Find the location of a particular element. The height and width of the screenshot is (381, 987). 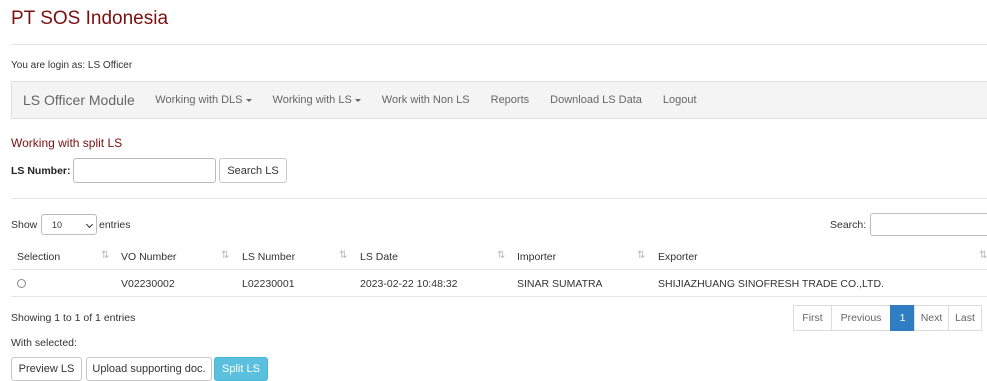

sort-ascending-icon: ⇅ is located at coordinates (105, 255).